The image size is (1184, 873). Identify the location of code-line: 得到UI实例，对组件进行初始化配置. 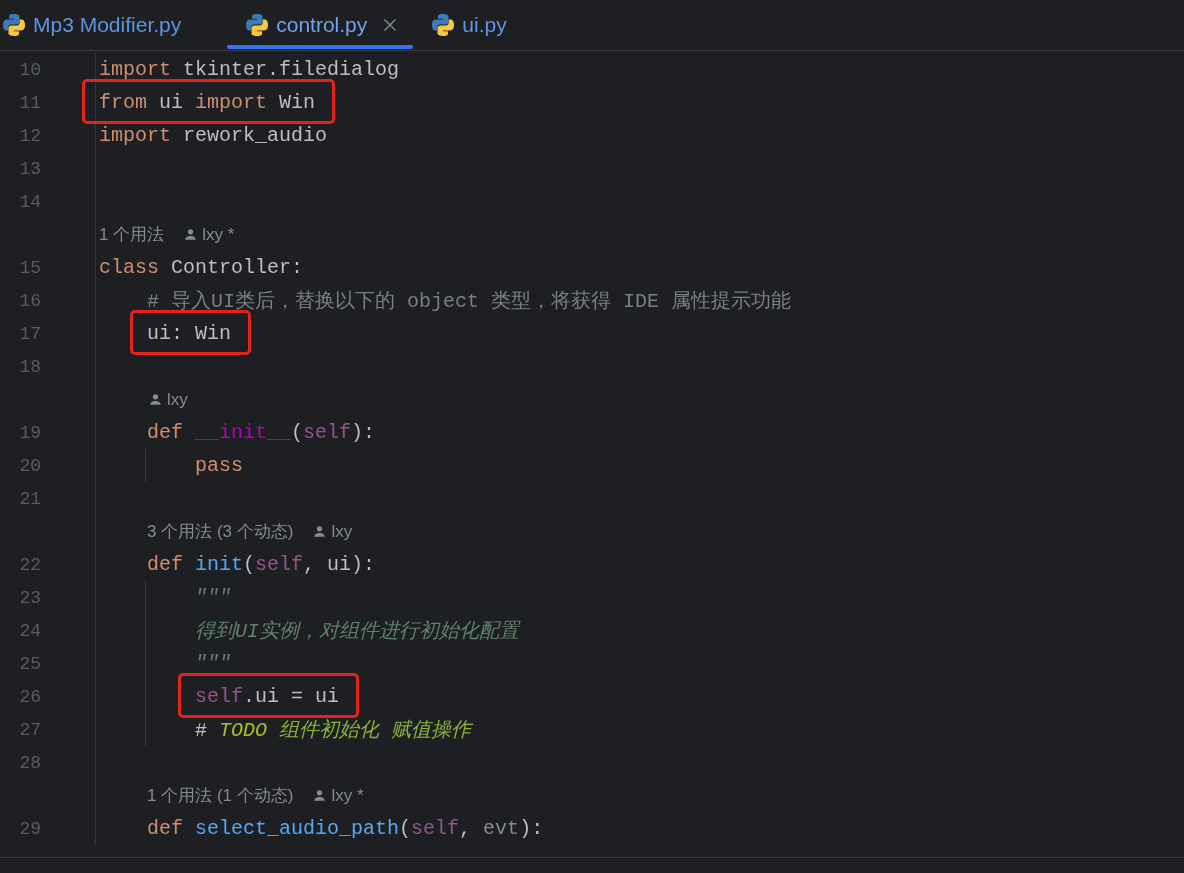
(357, 631).